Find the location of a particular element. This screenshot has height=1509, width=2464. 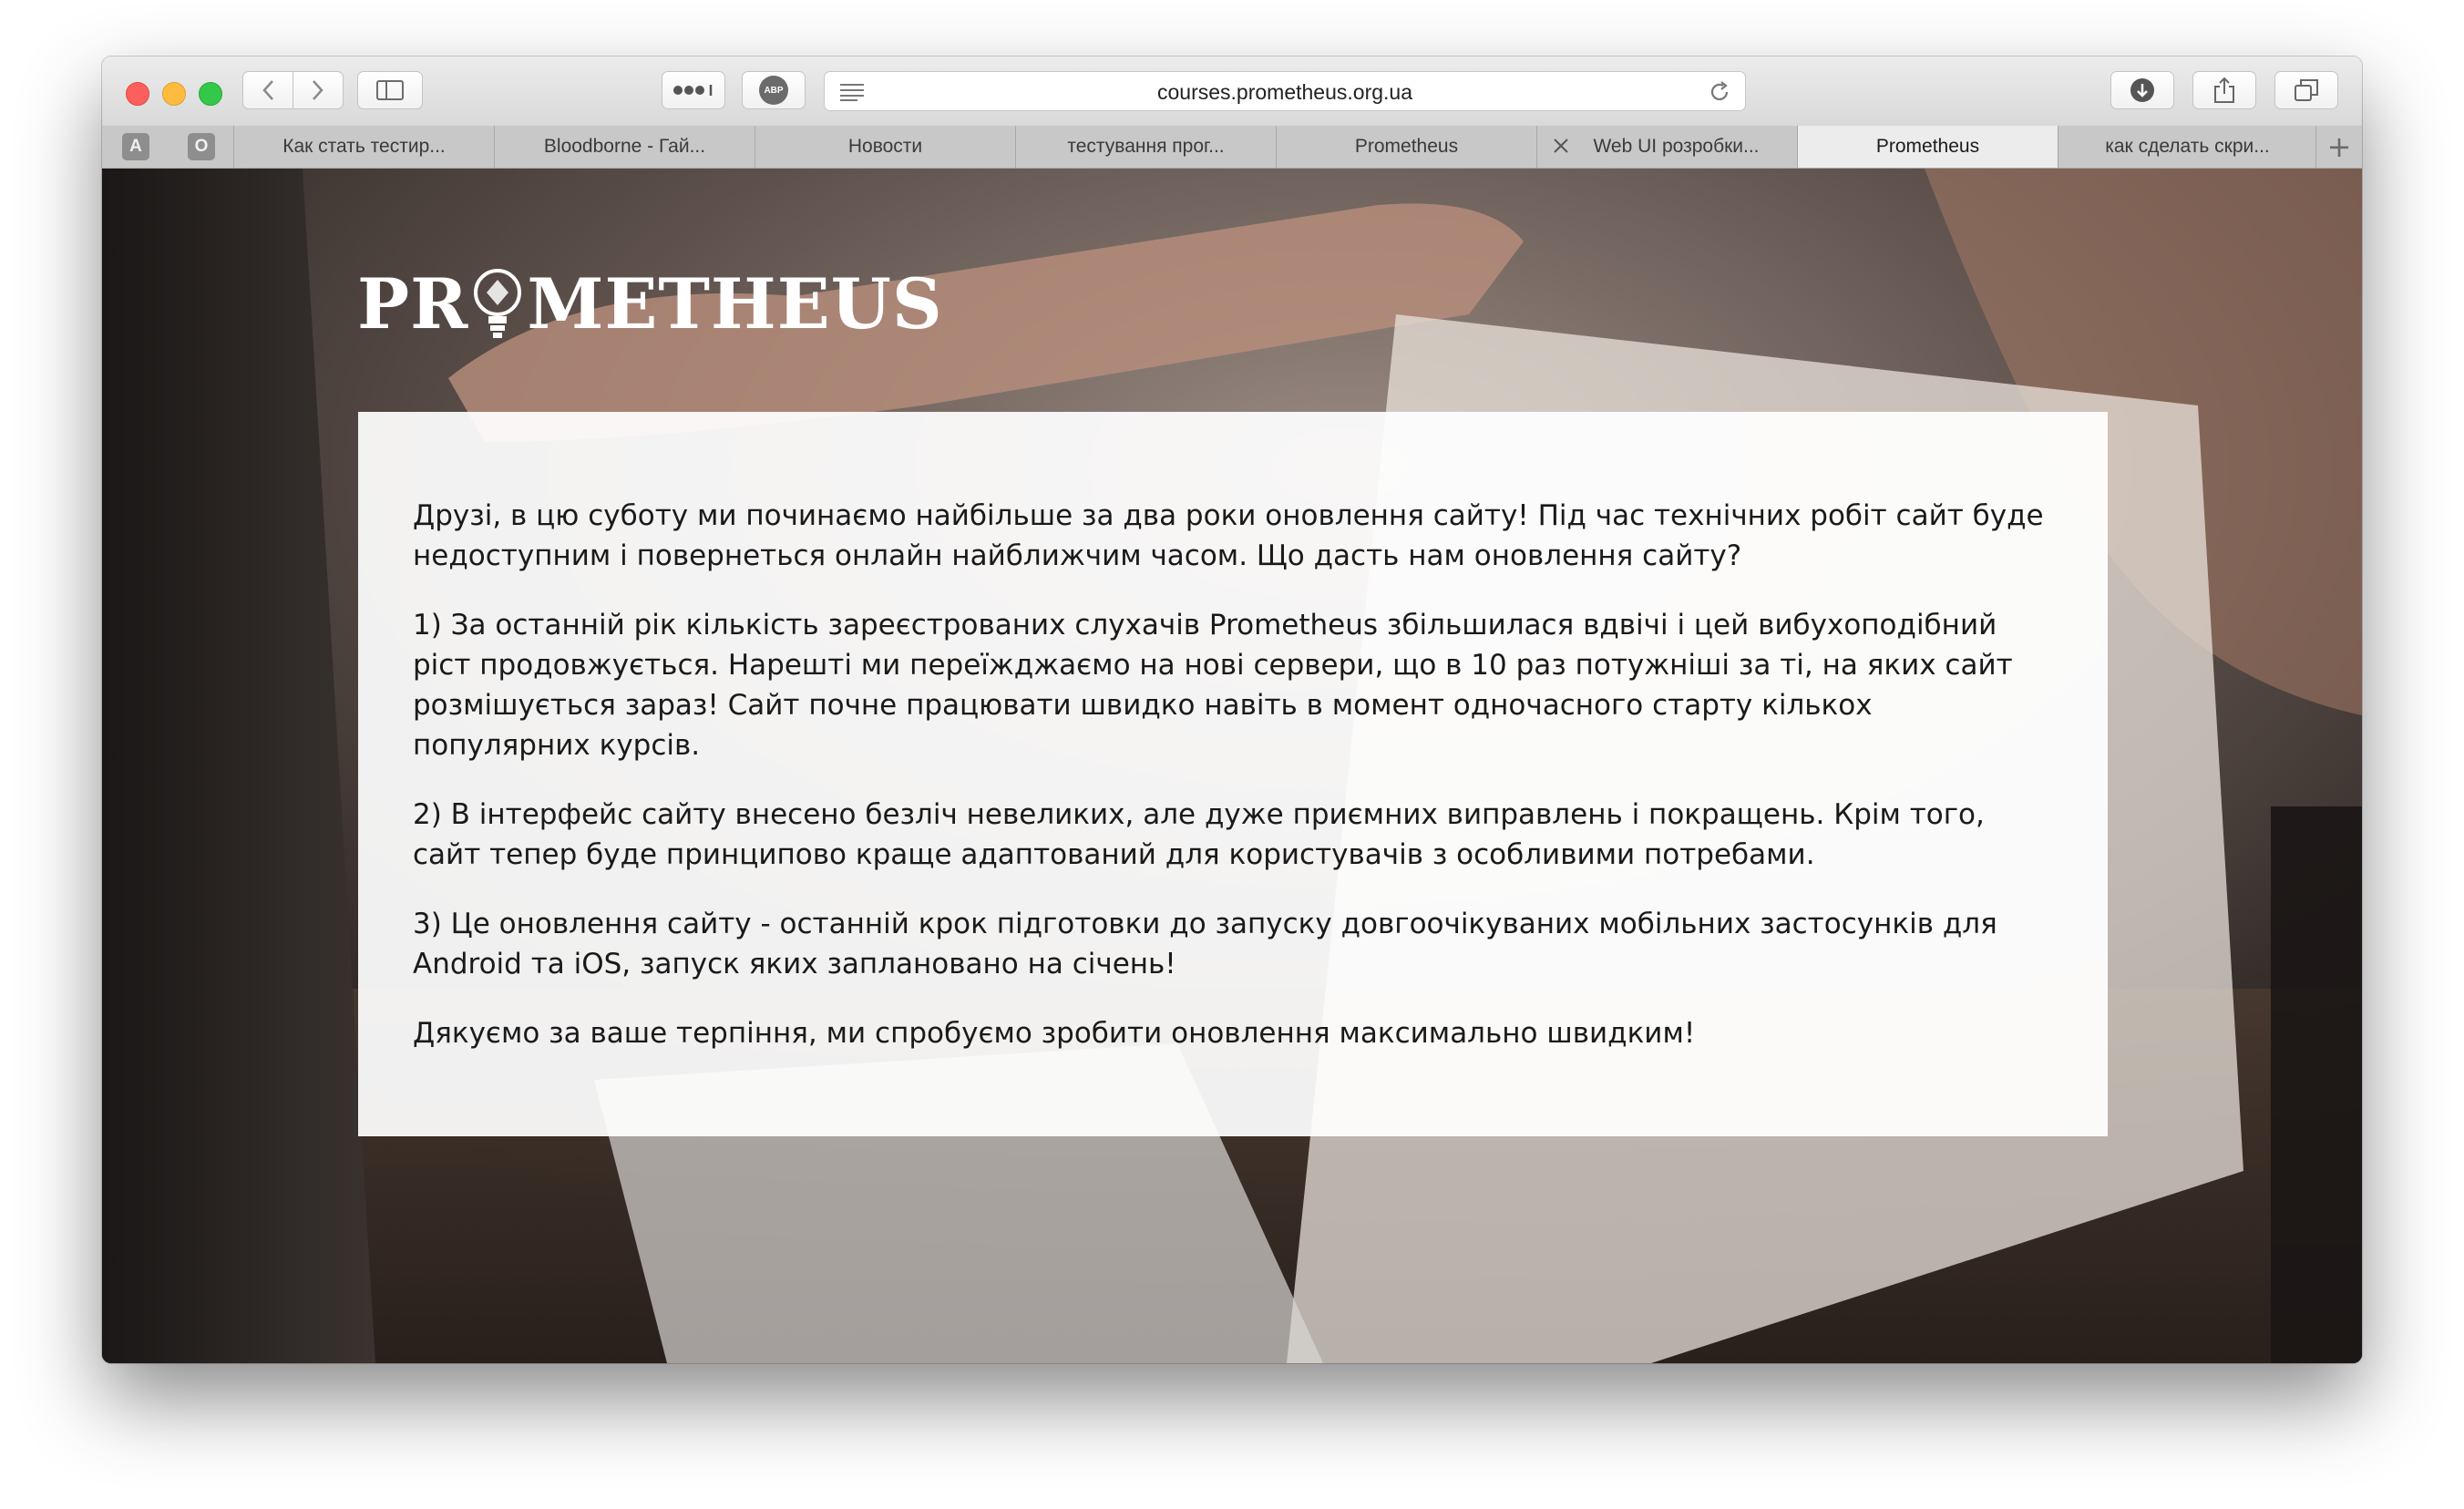

tabs-overview-icon is located at coordinates (2306, 90).